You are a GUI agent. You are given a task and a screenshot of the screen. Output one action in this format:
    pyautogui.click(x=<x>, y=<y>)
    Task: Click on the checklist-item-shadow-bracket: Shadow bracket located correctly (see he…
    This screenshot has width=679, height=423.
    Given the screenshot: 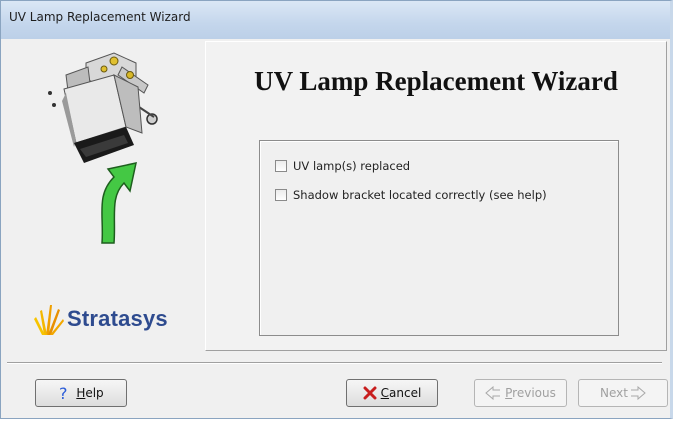 What is the action you would take?
    pyautogui.click(x=411, y=195)
    